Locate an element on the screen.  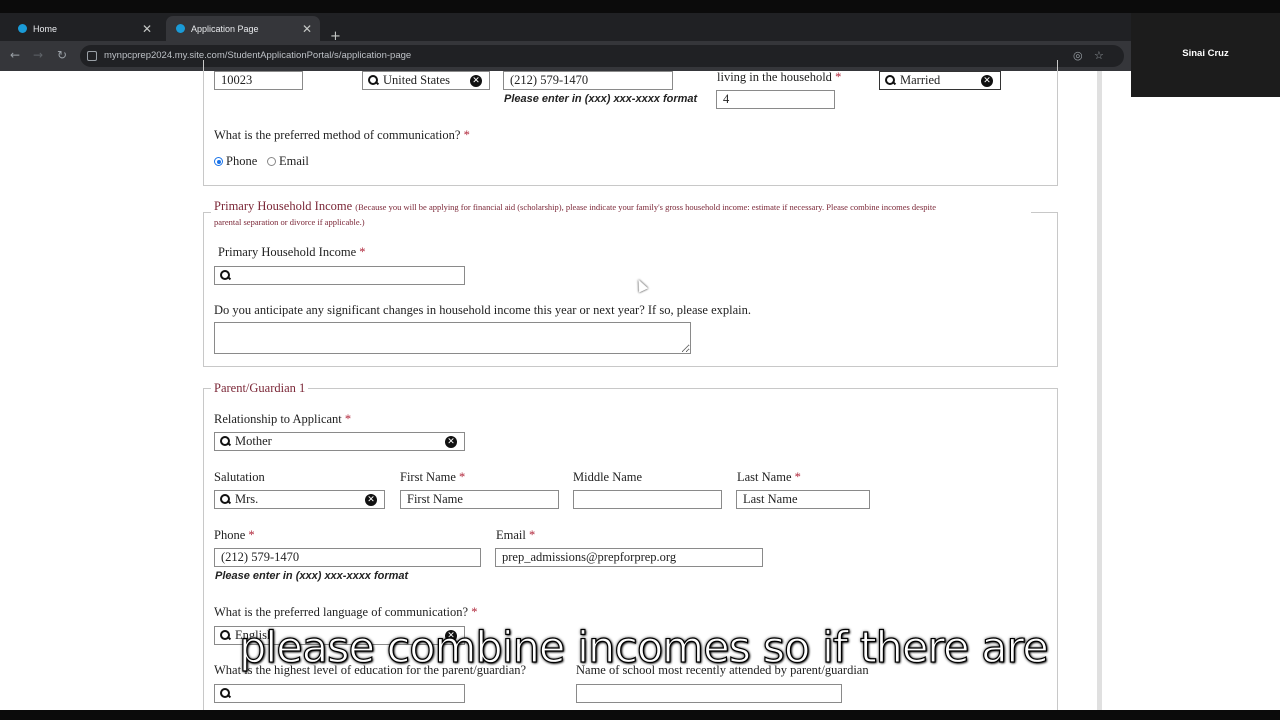
tab-label: Home is located at coordinates (45, 28).